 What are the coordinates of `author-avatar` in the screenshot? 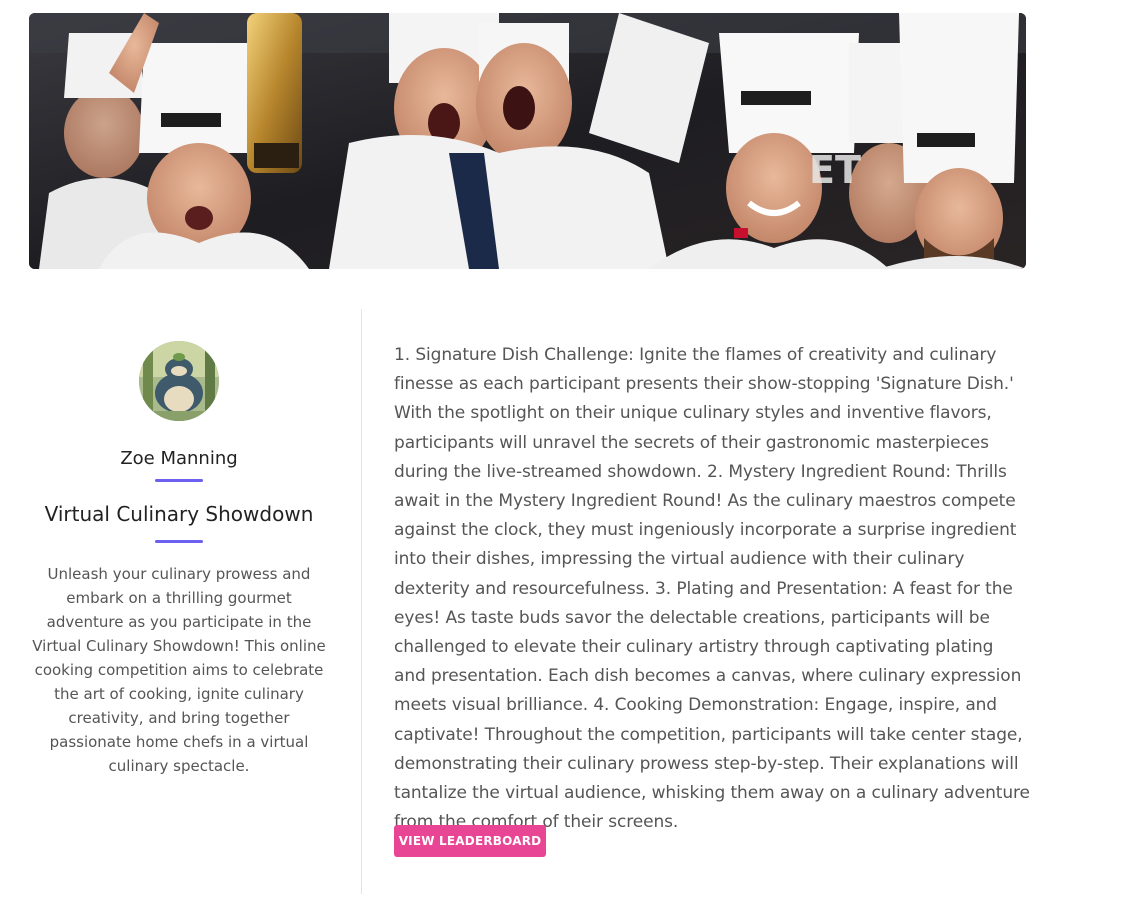 It's located at (179, 381).